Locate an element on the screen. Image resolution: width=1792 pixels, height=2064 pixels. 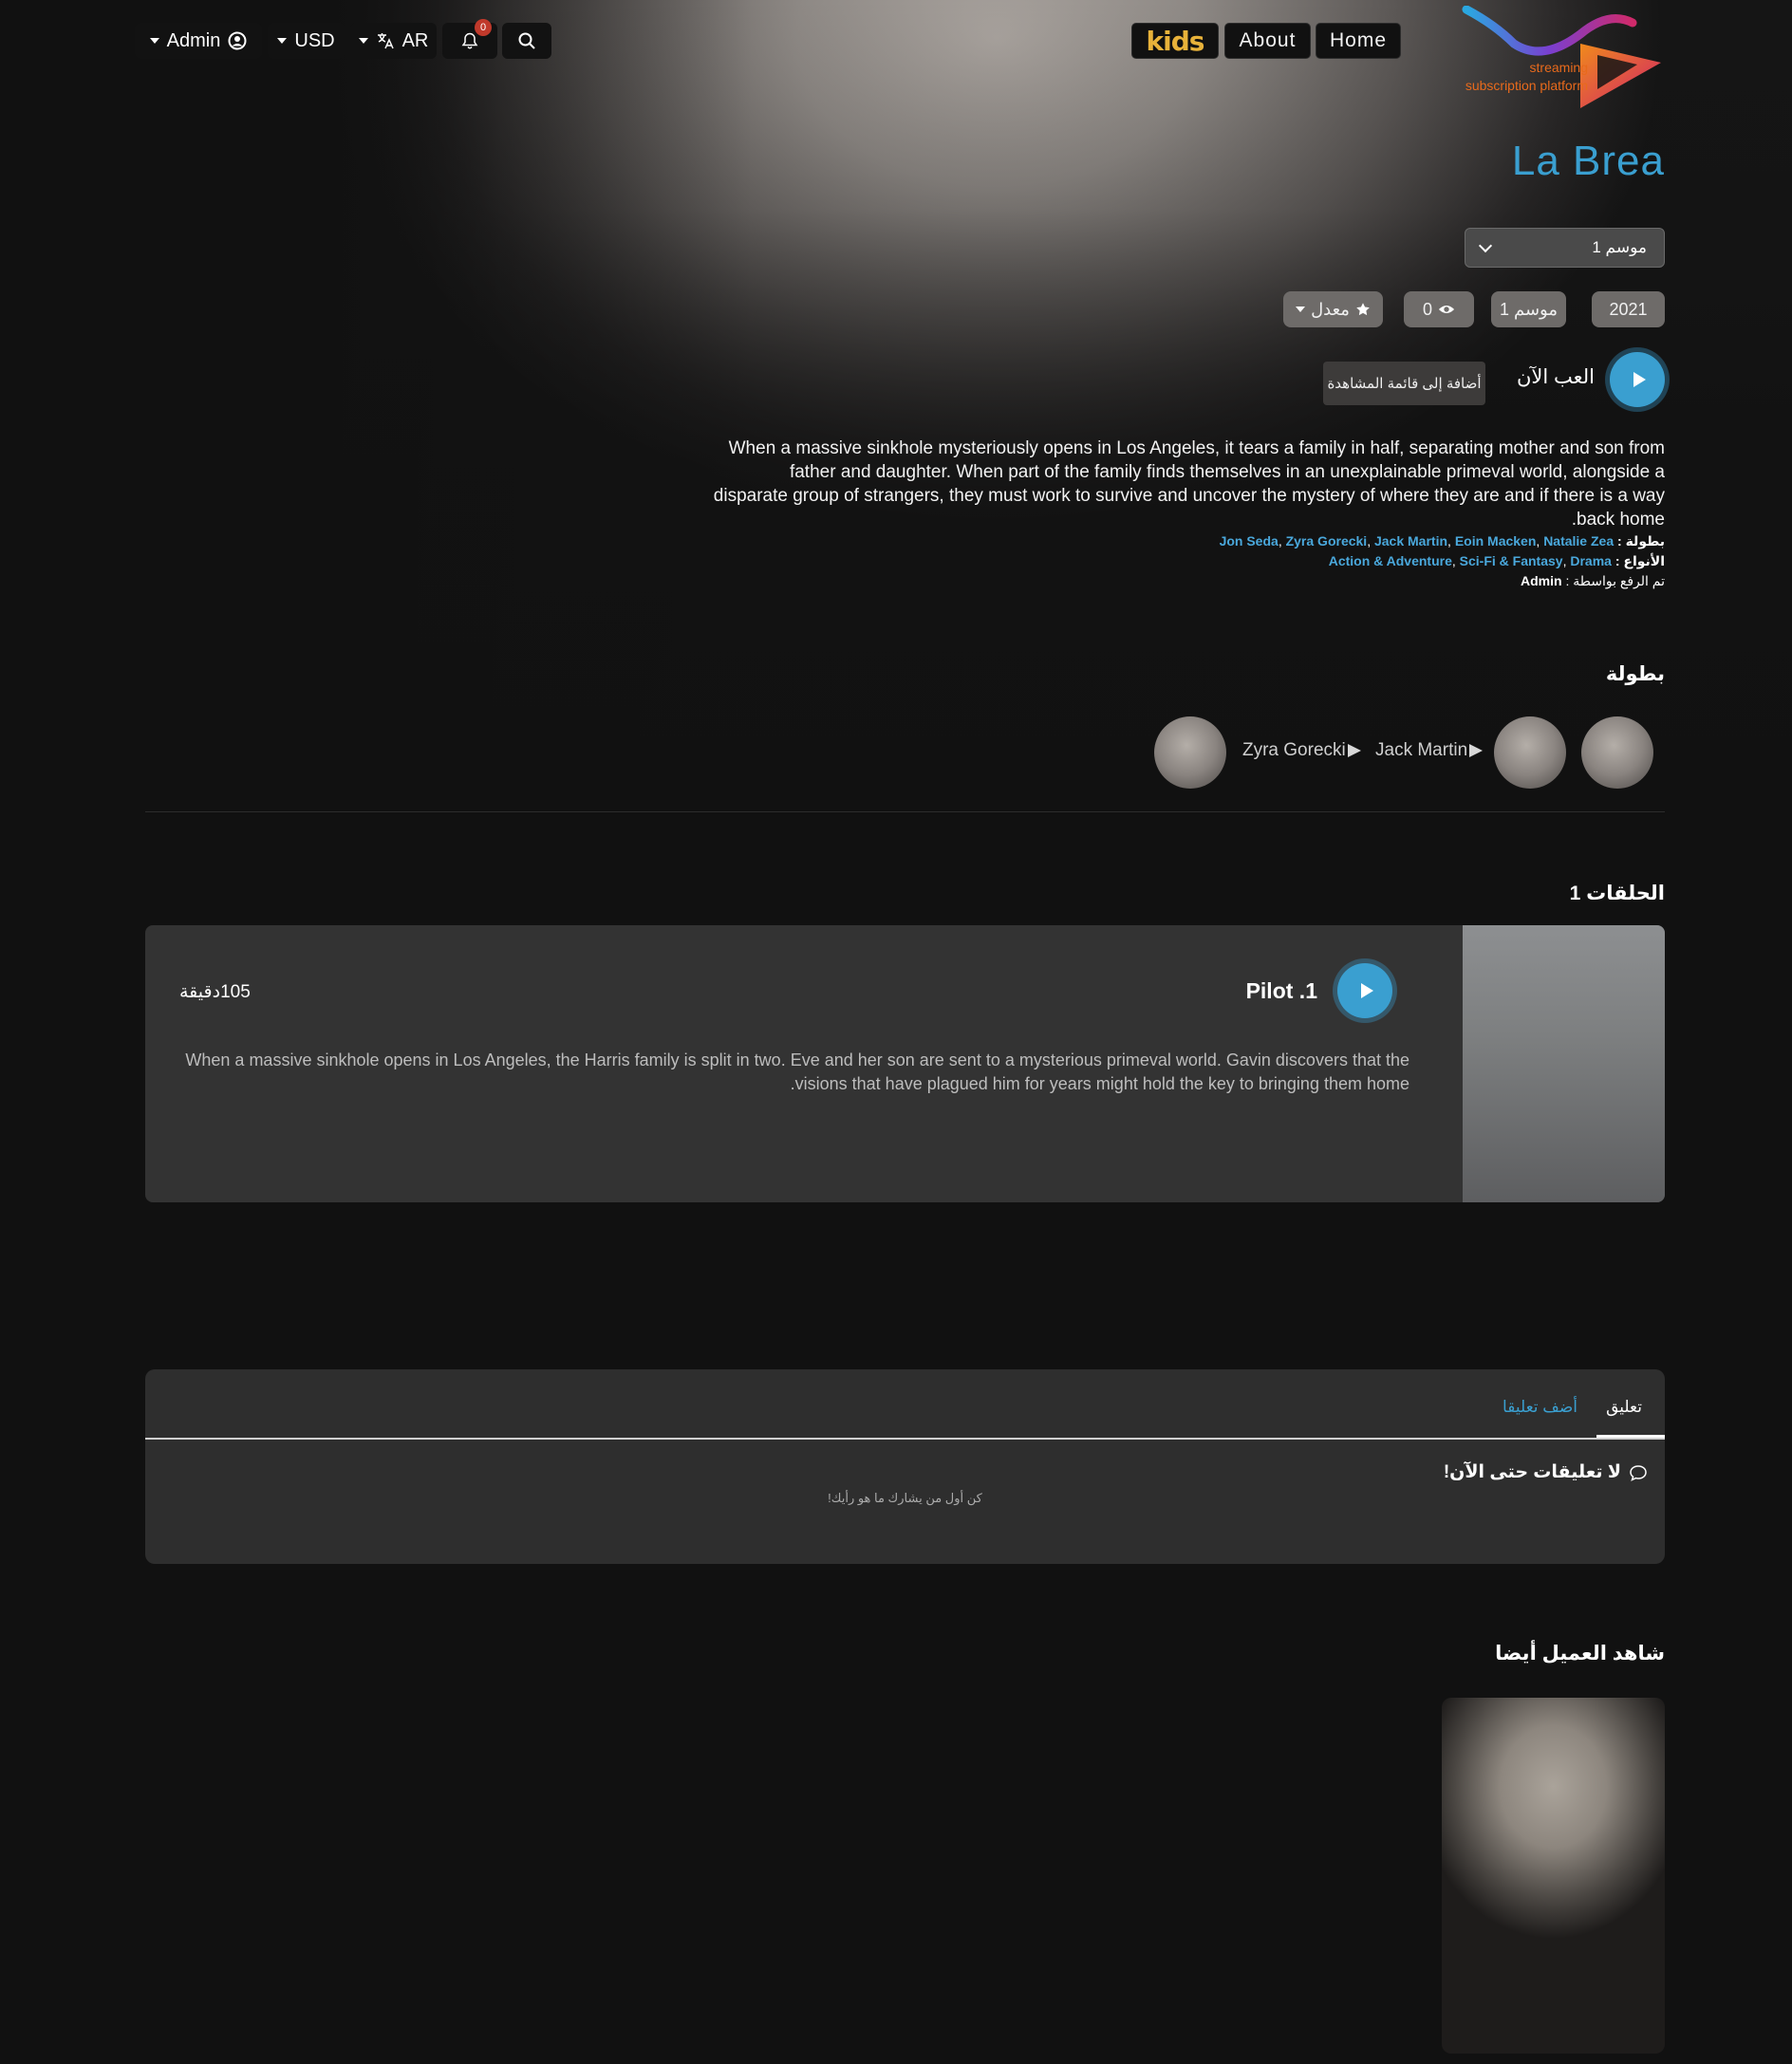
notifications-button: 0 is located at coordinates (469, 39).